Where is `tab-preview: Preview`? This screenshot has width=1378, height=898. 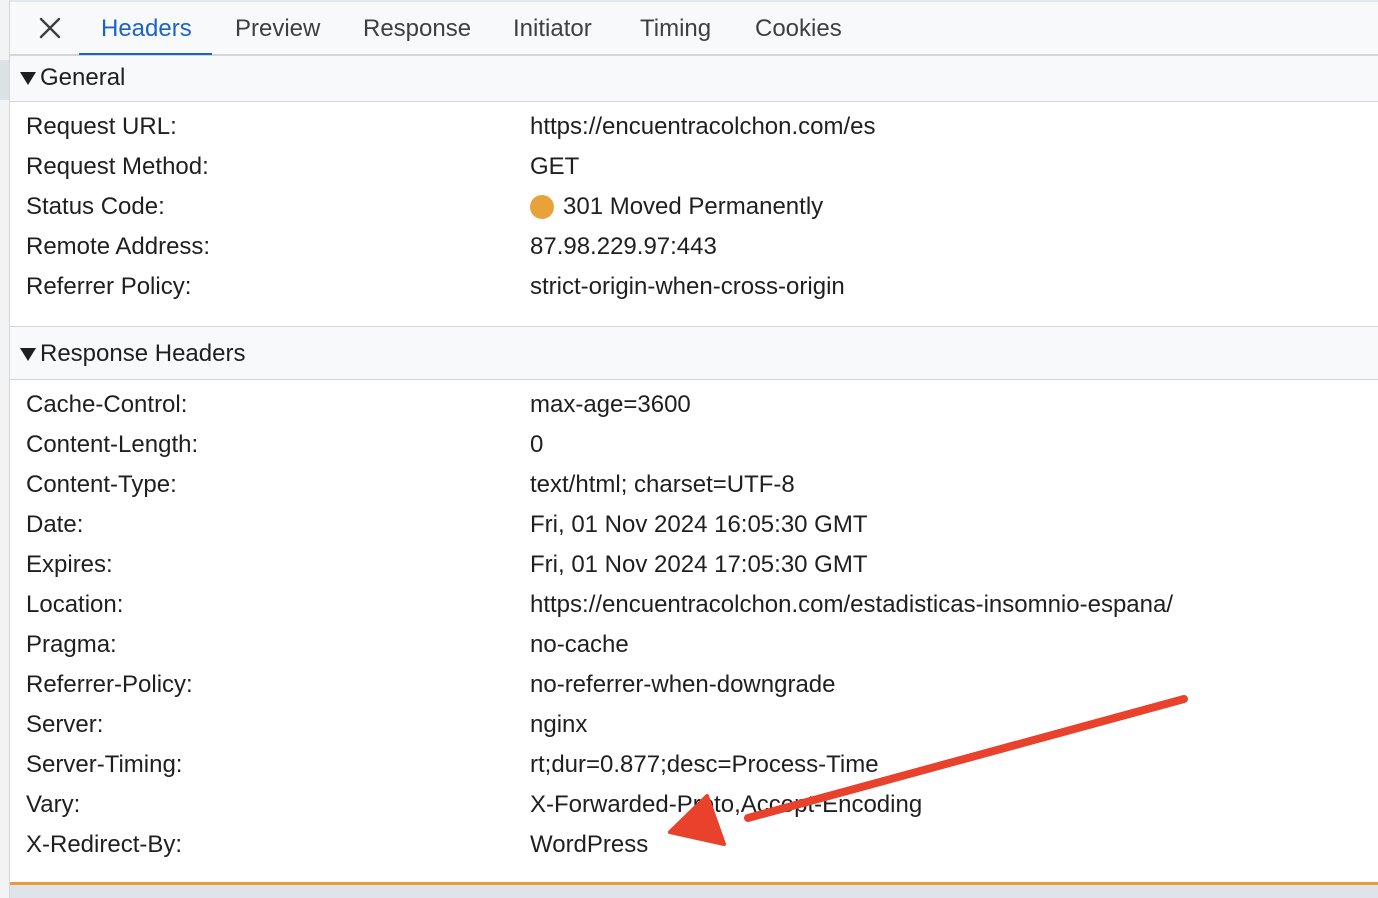
tab-preview: Preview is located at coordinates (277, 27).